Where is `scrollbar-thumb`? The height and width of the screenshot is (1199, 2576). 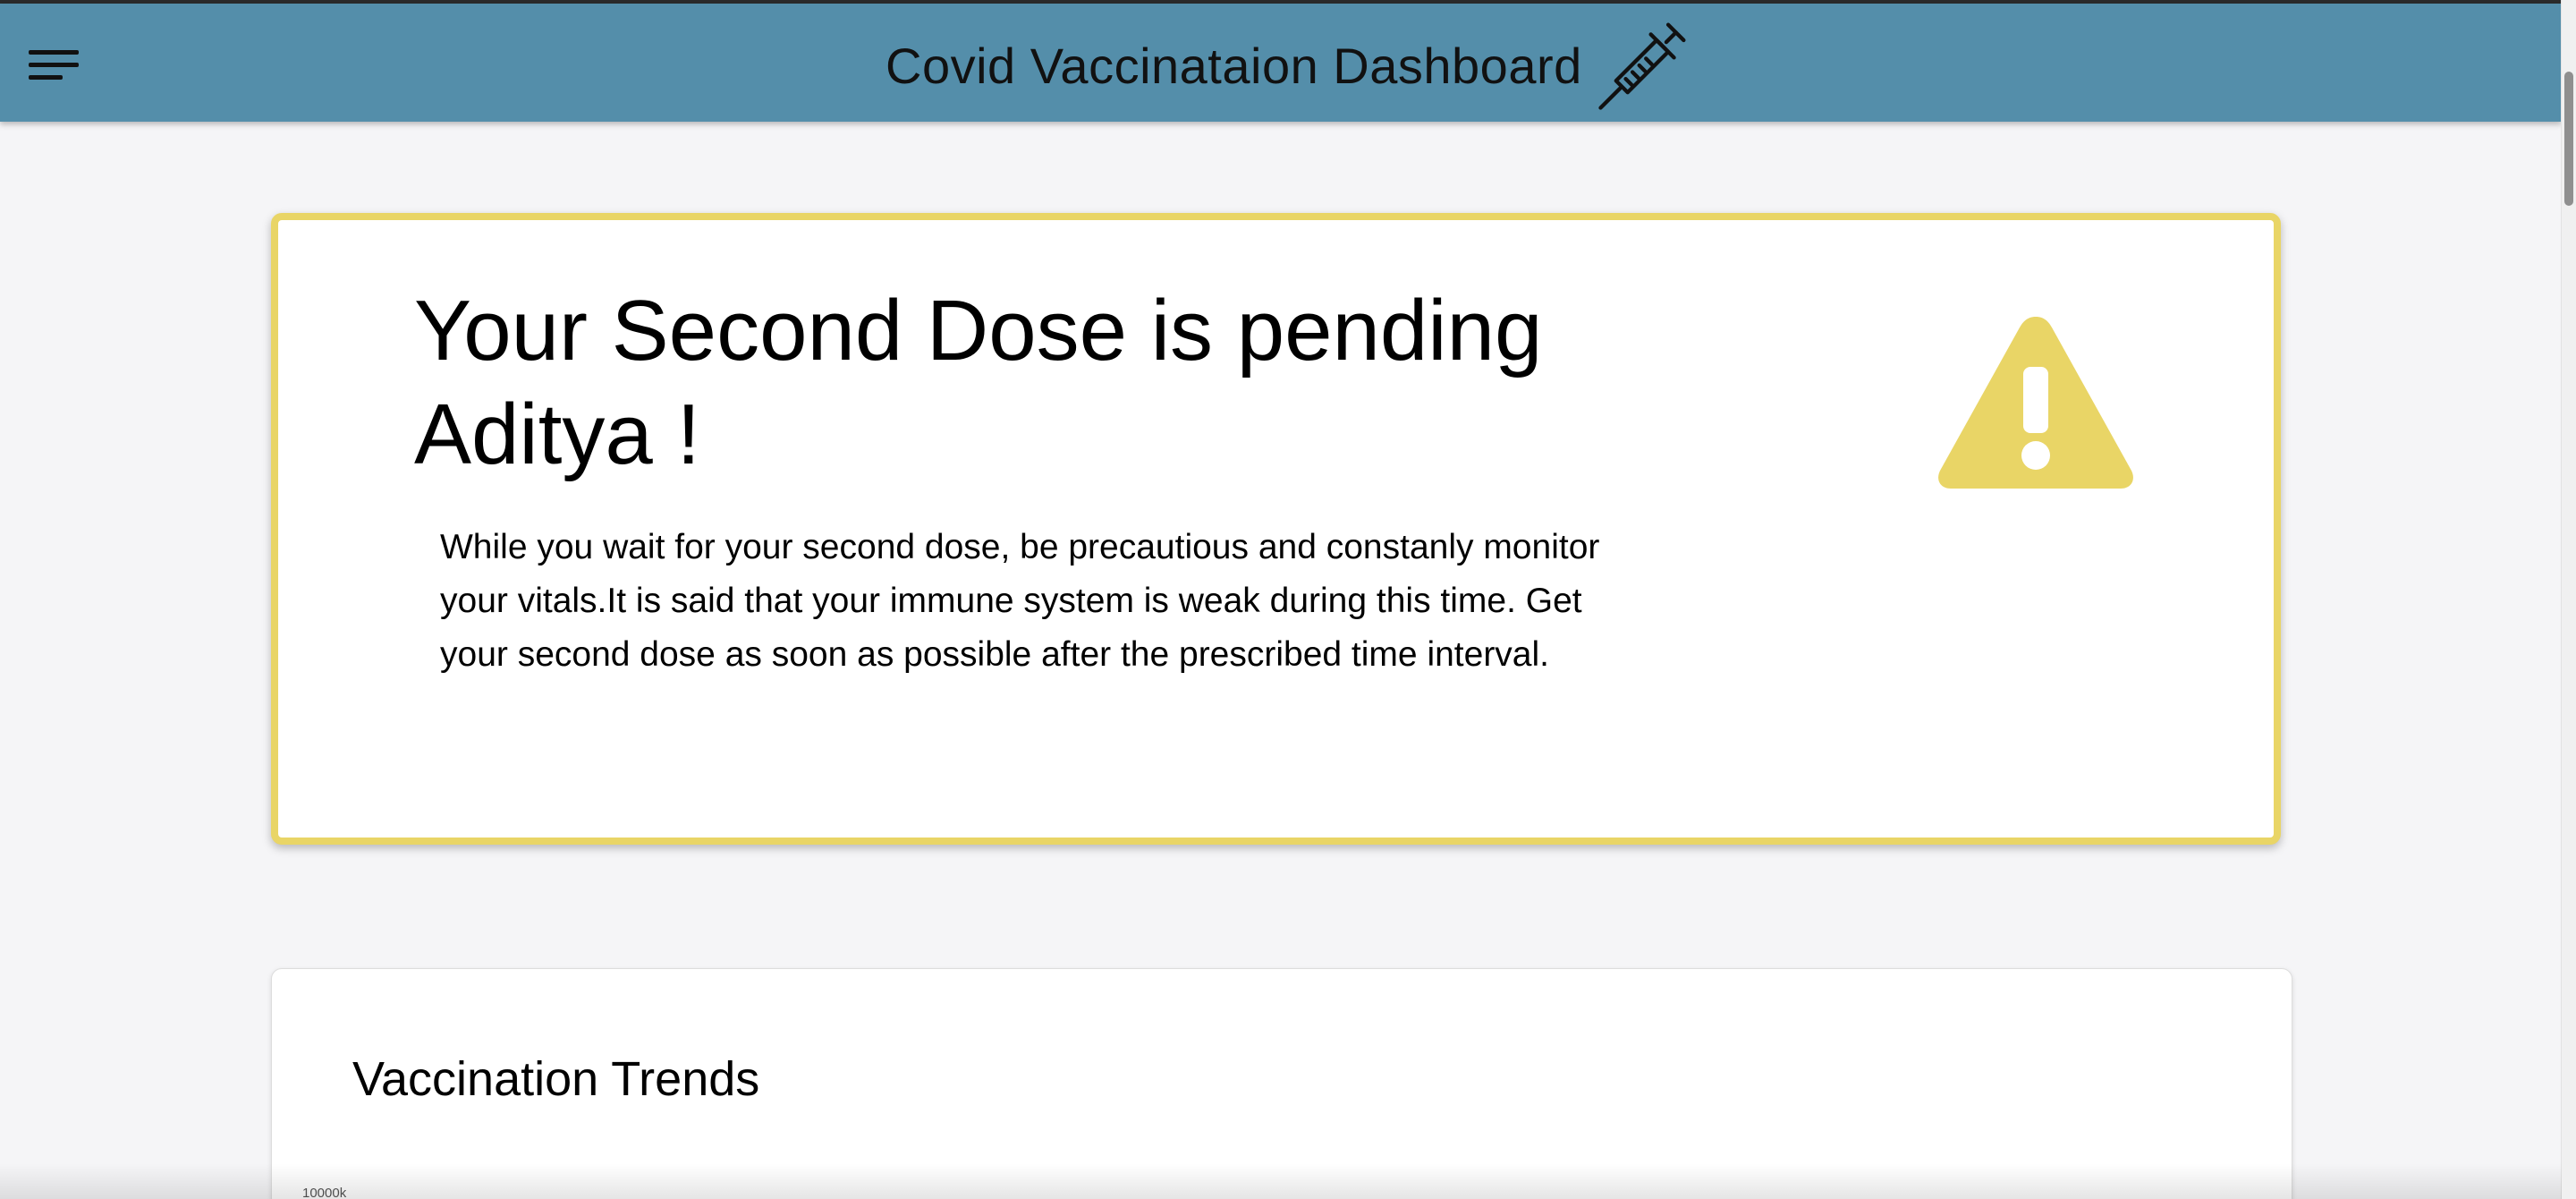
scrollbar-thumb is located at coordinates (2568, 139).